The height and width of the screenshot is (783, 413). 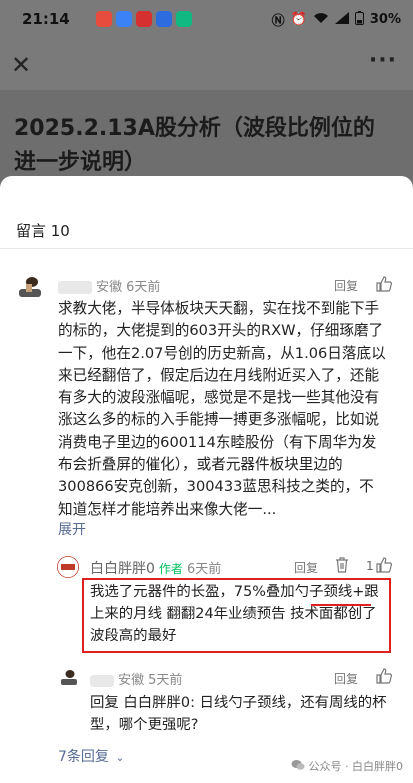 I want to click on reply-text: 回复 白白胖胖0: 日线勺子颈线，还有周线的杯型，哪个更强呢?, so click(x=238, y=714).